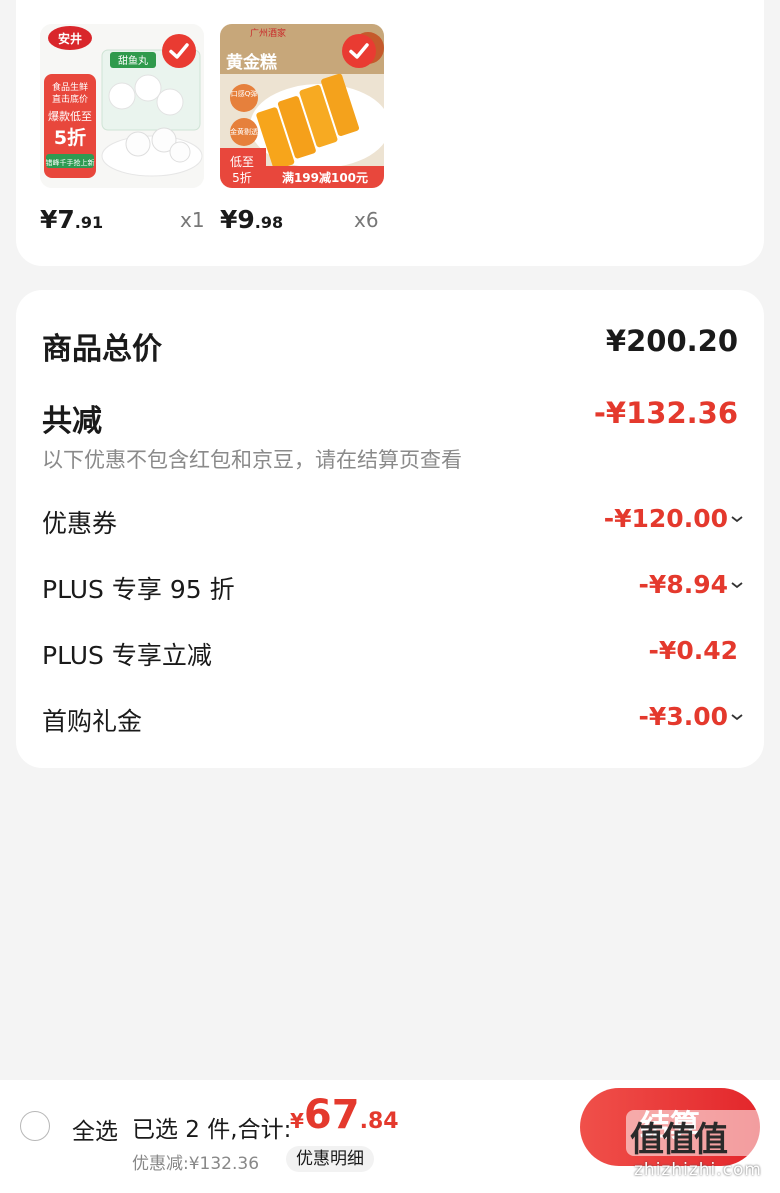 This screenshot has height=1193, width=780. Describe the element at coordinates (392, 524) in the screenshot. I see `discount-row-coupon: 优惠券 -¥120.00` at that location.